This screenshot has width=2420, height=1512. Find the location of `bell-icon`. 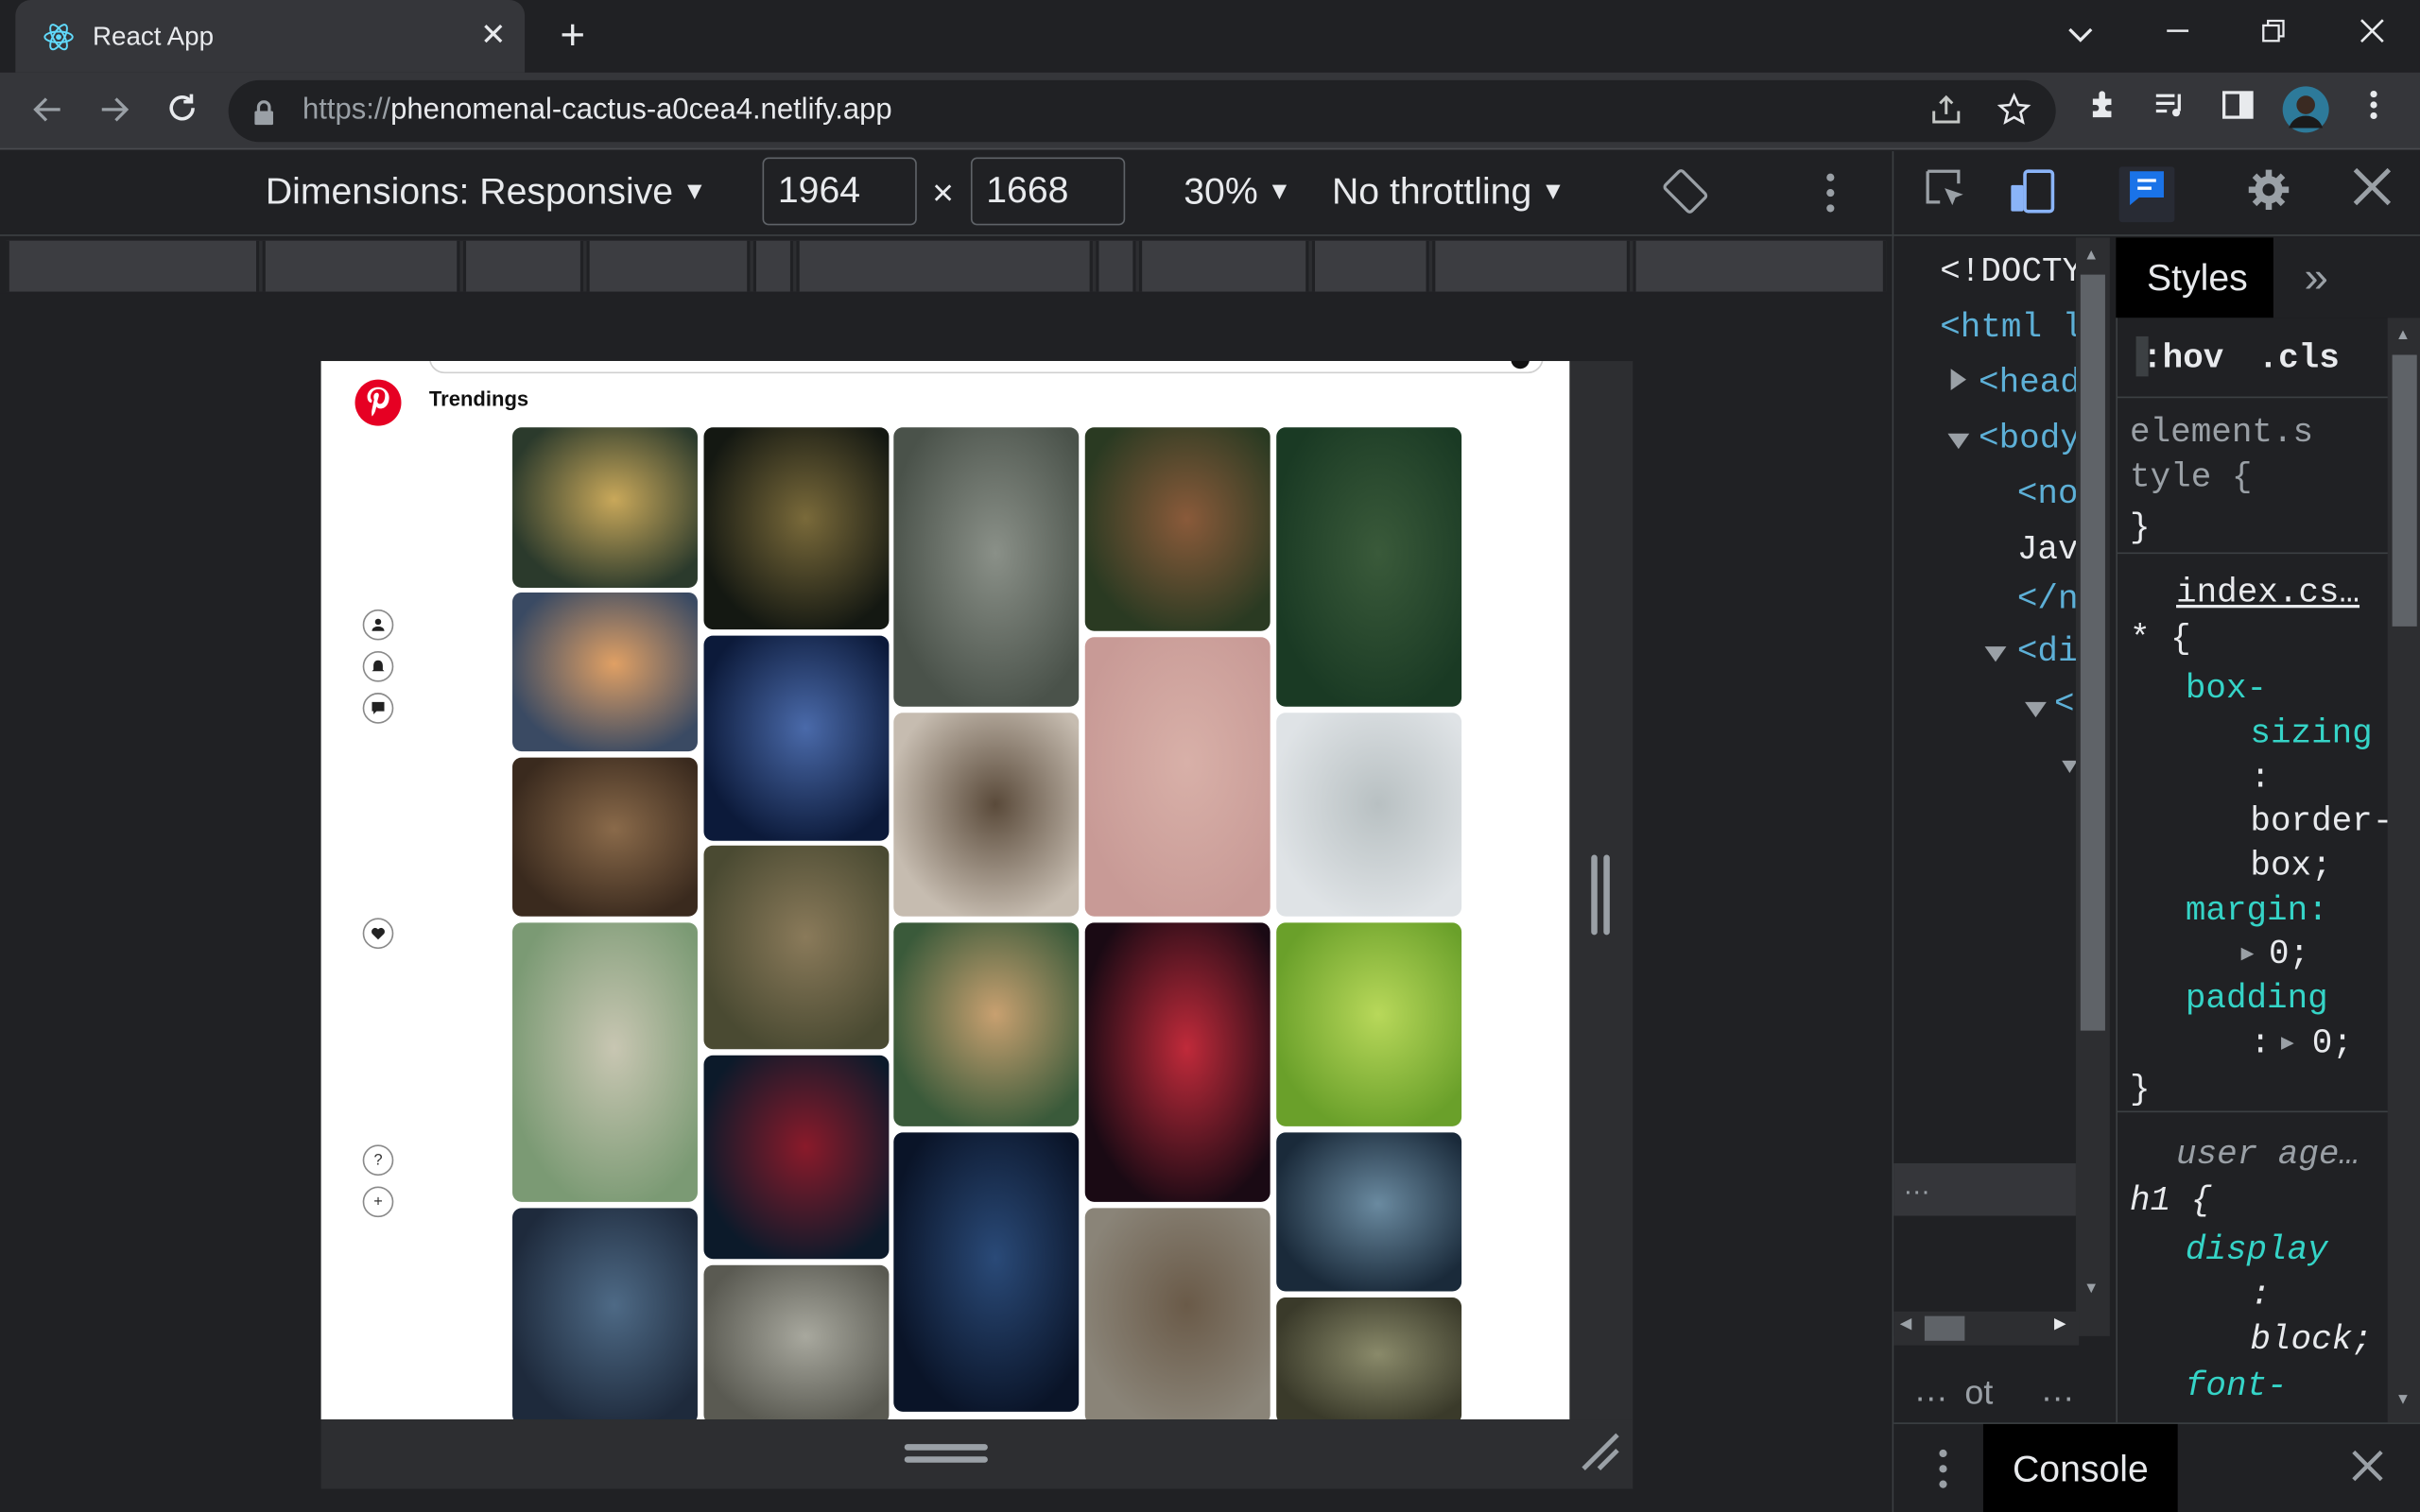

bell-icon is located at coordinates (378, 666).